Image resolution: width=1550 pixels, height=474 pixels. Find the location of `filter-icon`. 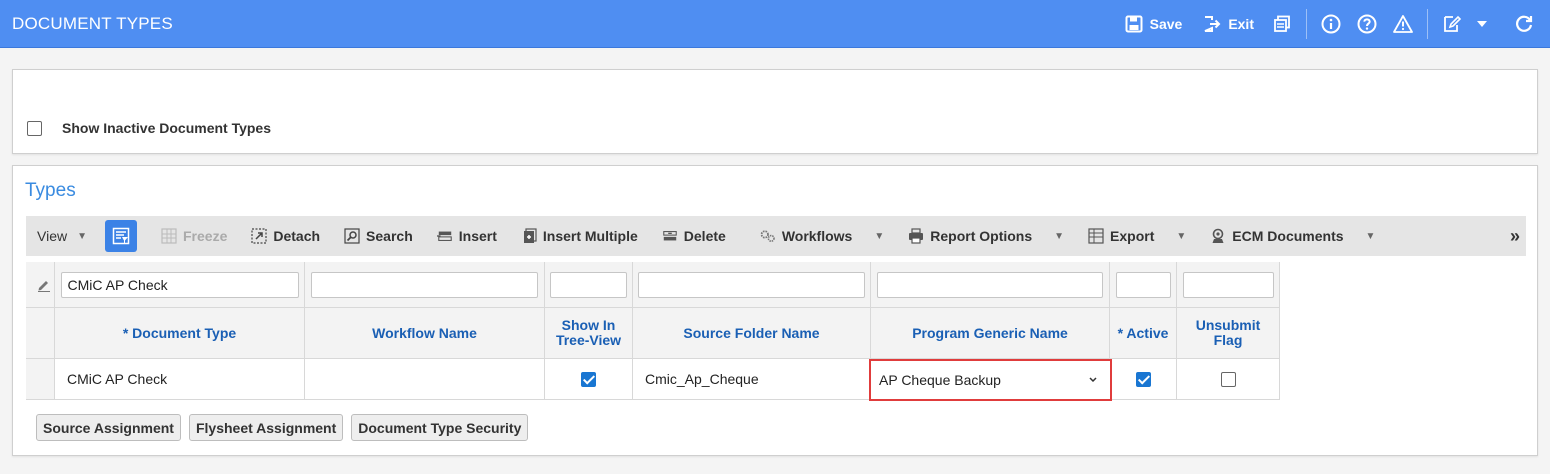

filter-icon is located at coordinates (121, 236).